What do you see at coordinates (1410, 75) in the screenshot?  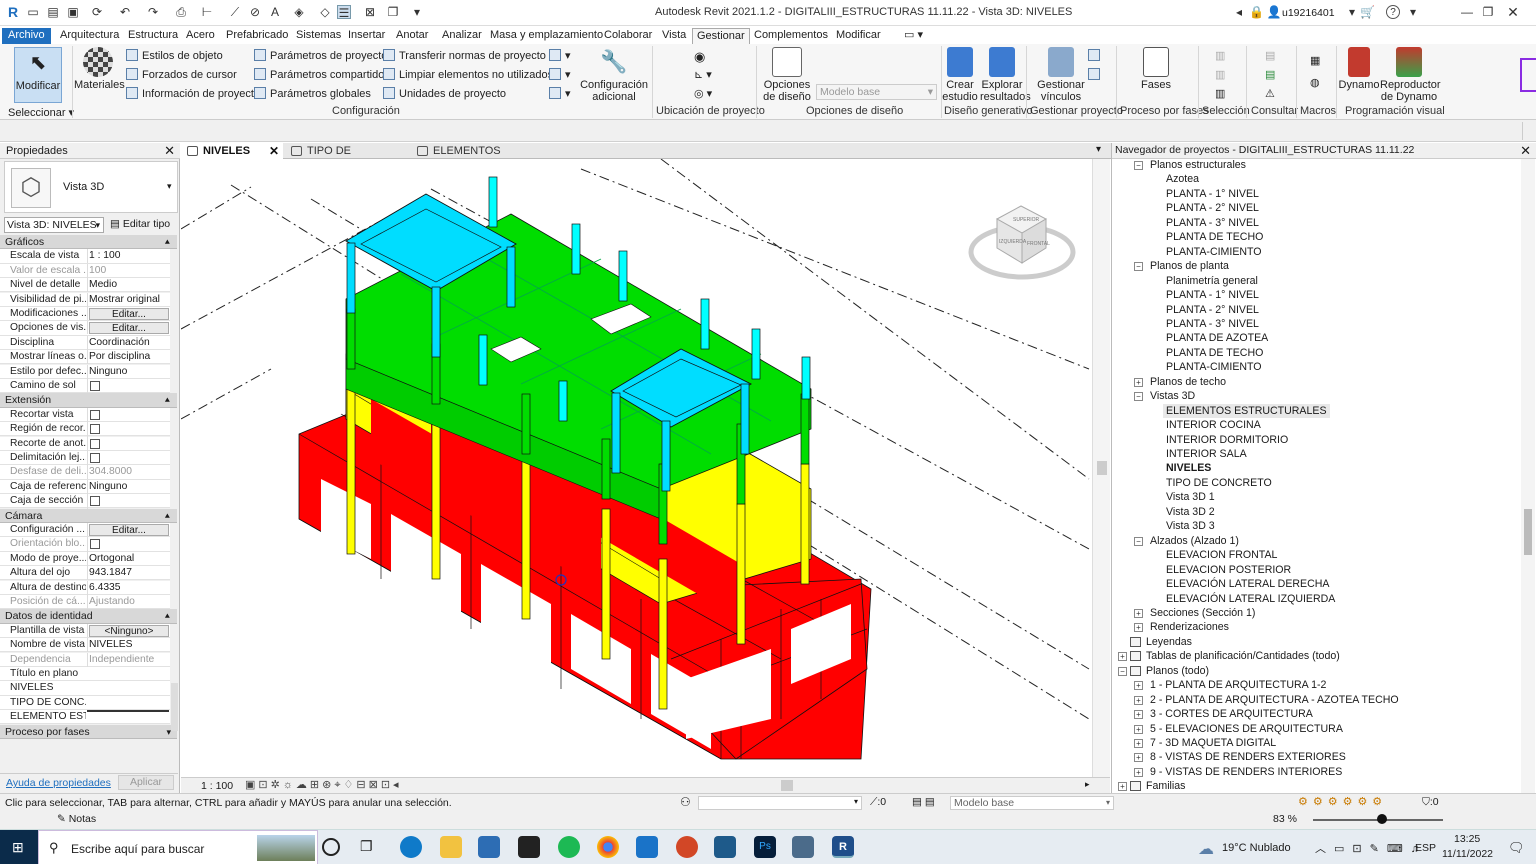 I see `dynamo-player-button: Reproductor de Dynamo` at bounding box center [1410, 75].